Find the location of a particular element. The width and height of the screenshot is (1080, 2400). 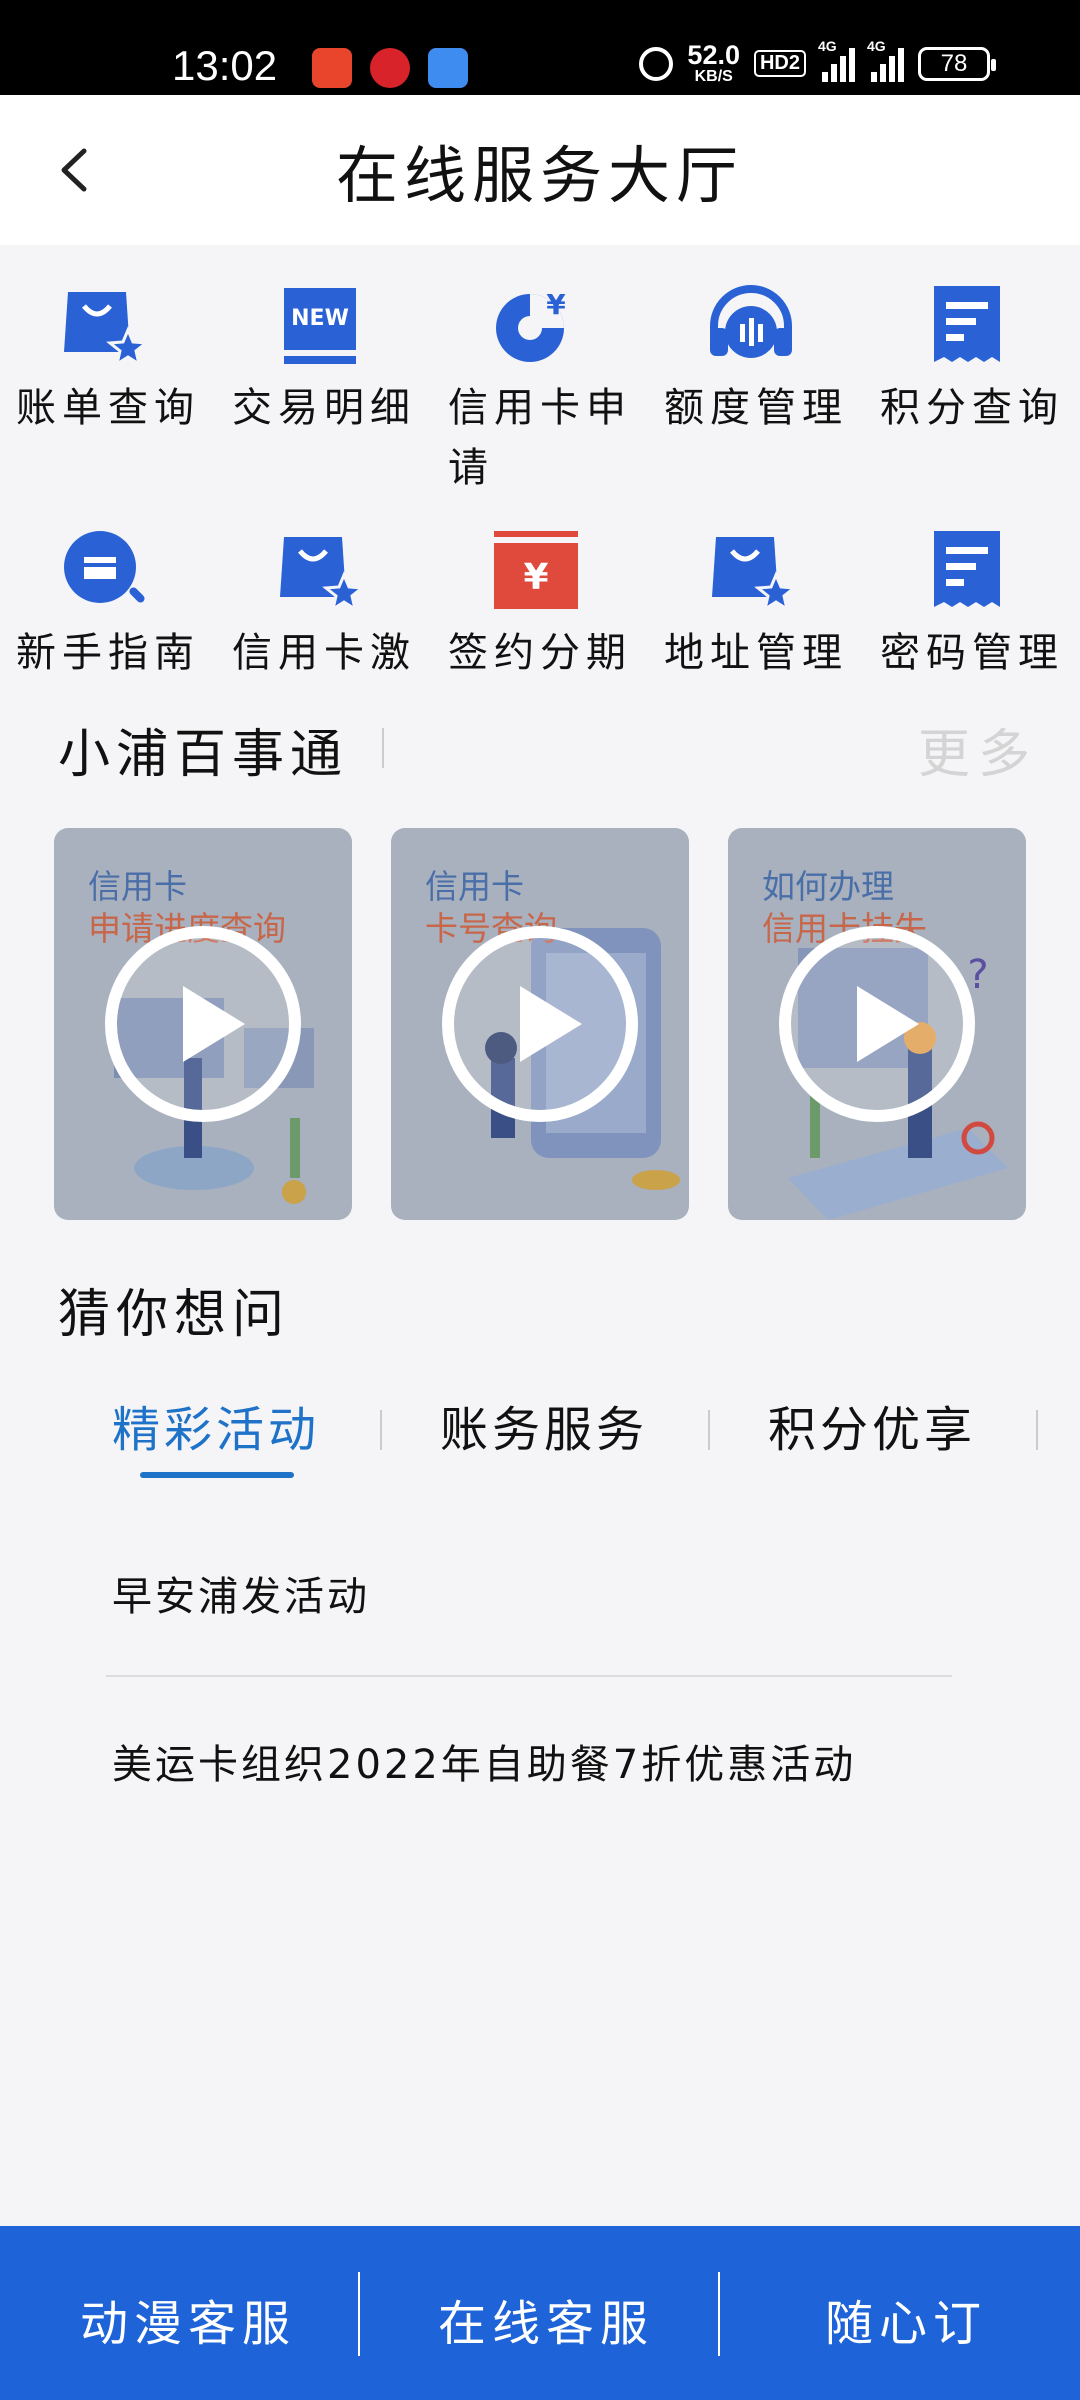

service-label: 信用卡申请 is located at coordinates (540, 438).